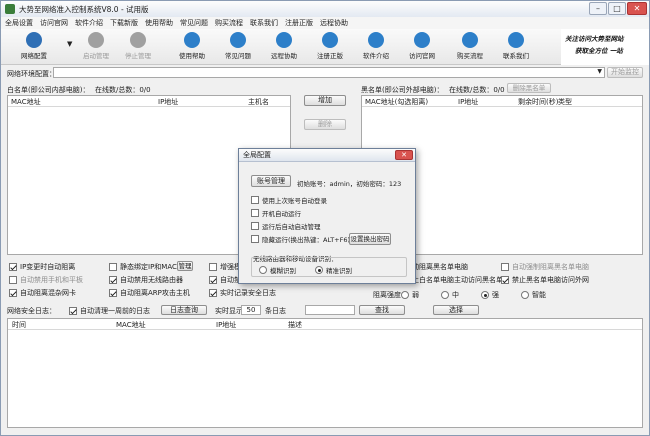 Image resolution: width=650 pixels, height=436 pixels. I want to click on dialog-check-label: 使用上次账号自动登录, so click(294, 201).